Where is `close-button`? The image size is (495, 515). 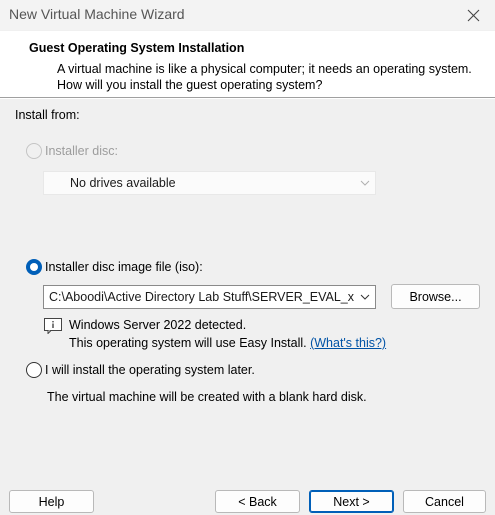
close-button is located at coordinates (473, 15).